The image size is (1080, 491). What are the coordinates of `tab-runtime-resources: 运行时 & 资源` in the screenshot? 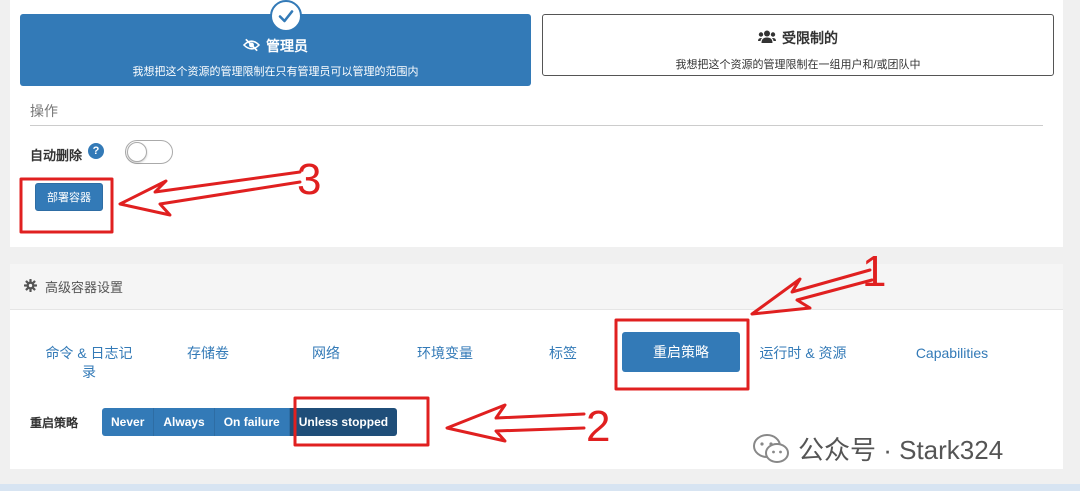 It's located at (803, 353).